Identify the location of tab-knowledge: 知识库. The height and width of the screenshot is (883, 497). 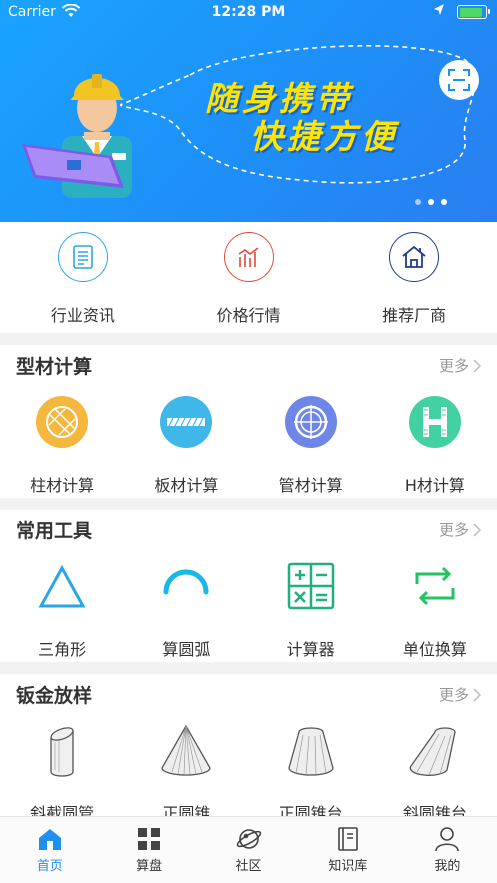
(347, 850).